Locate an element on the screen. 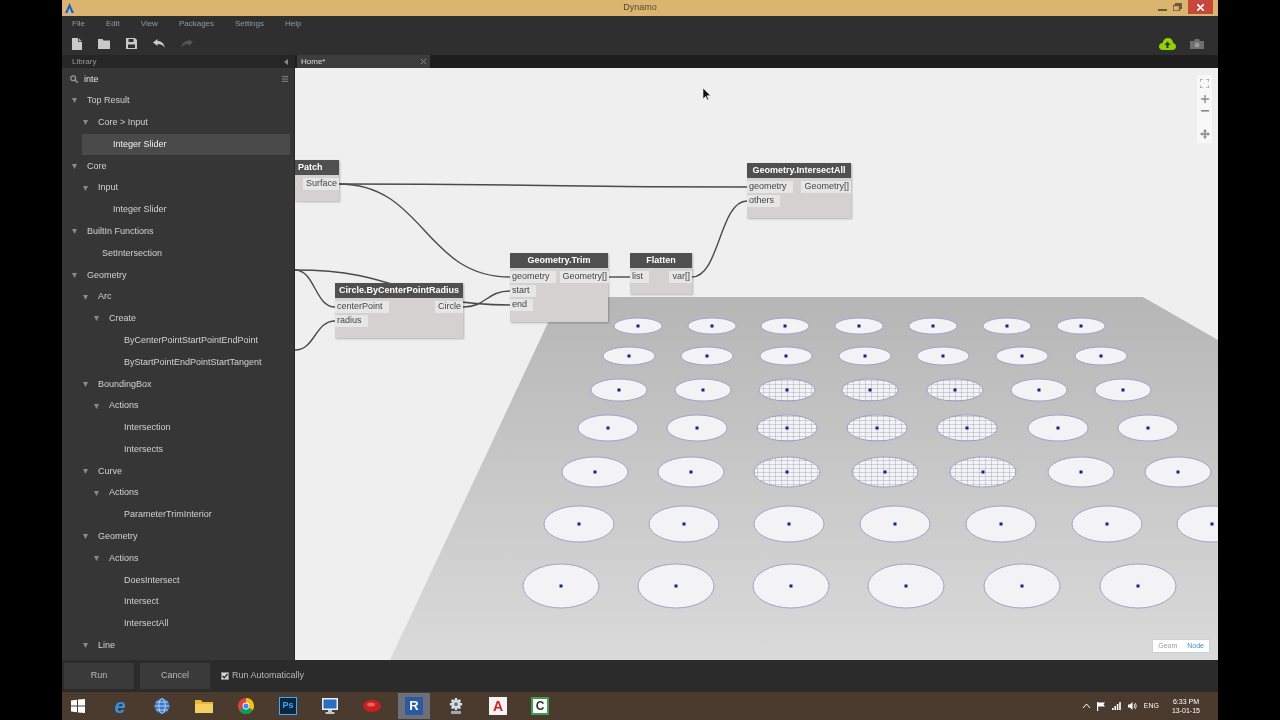 This screenshot has height=720, width=1280. new-file-icon is located at coordinates (77, 43).